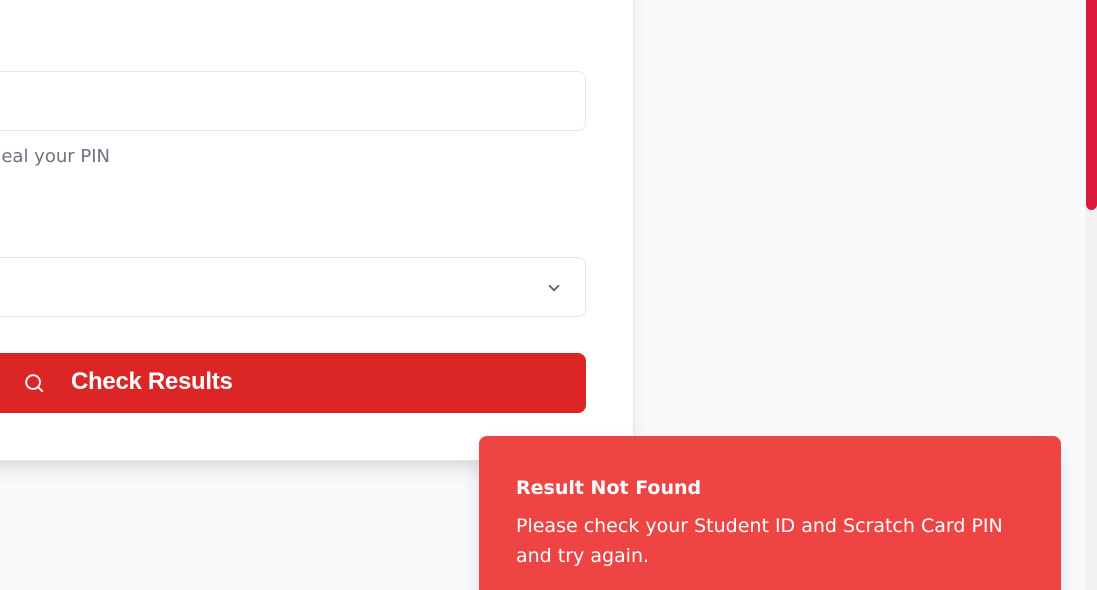 Image resolution: width=1097 pixels, height=590 pixels. What do you see at coordinates (55, 156) in the screenshot?
I see `pin-hint-text: eal your PIN` at bounding box center [55, 156].